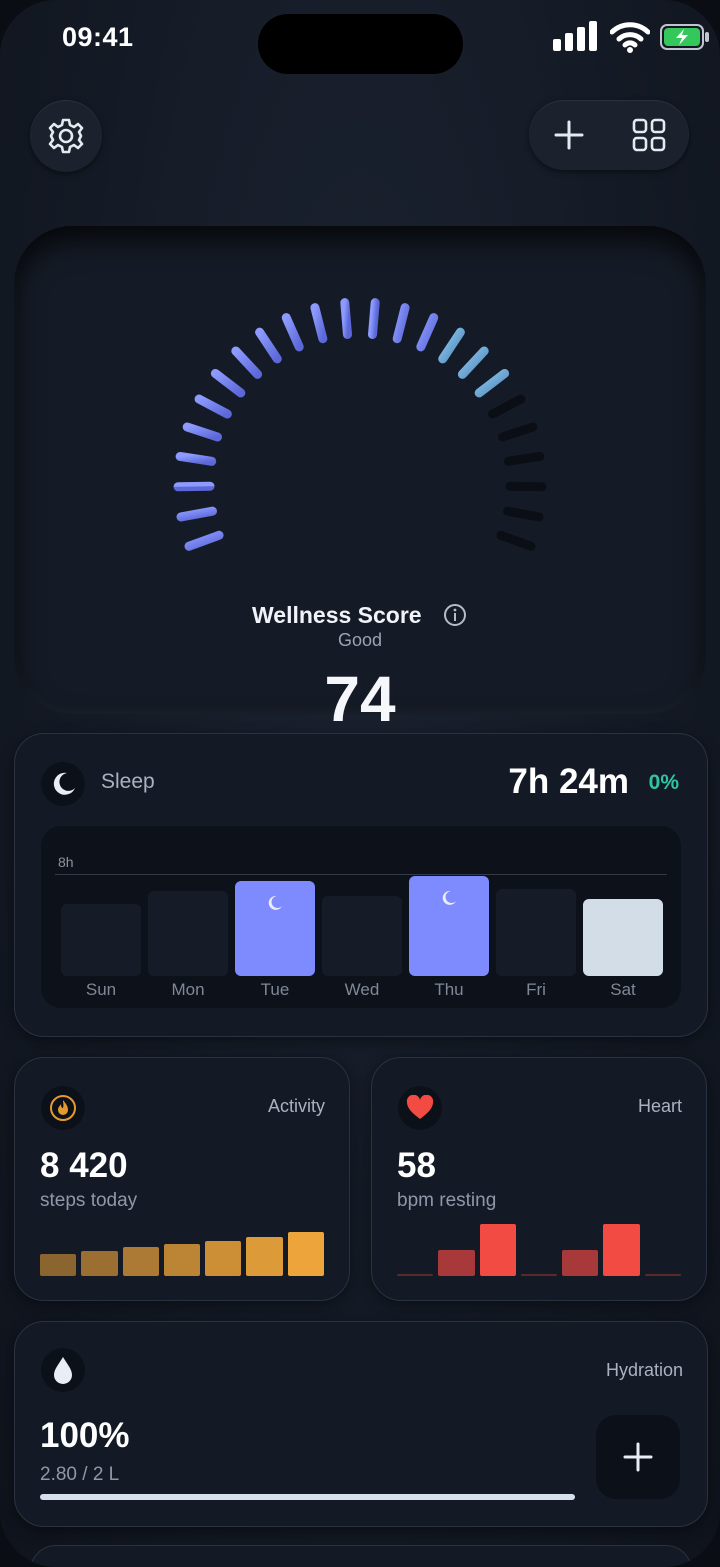  I want to click on heart-icon, so click(420, 1107).